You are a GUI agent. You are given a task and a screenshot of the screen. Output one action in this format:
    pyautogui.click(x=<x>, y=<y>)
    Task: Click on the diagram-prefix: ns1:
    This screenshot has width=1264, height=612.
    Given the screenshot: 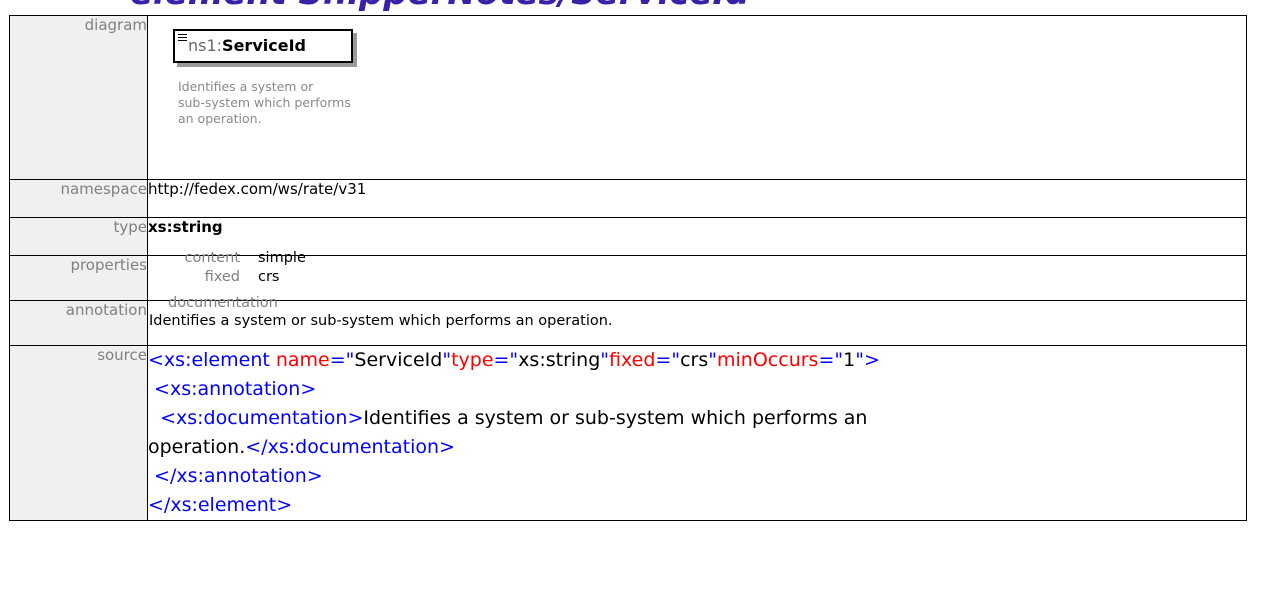 What is the action you would take?
    pyautogui.click(x=205, y=45)
    